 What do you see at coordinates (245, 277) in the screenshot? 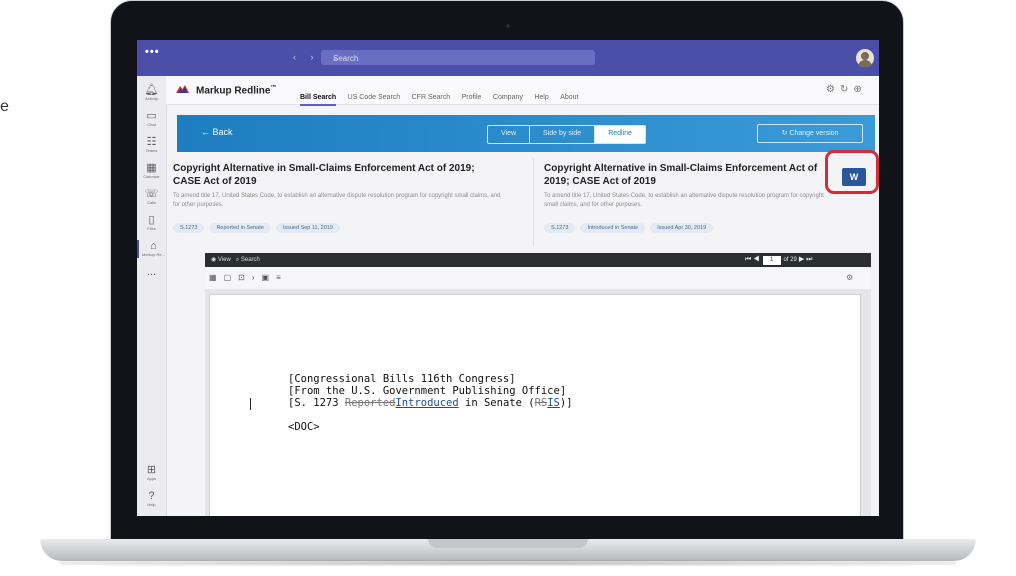
I see `fit-icon: ⊡` at bounding box center [245, 277].